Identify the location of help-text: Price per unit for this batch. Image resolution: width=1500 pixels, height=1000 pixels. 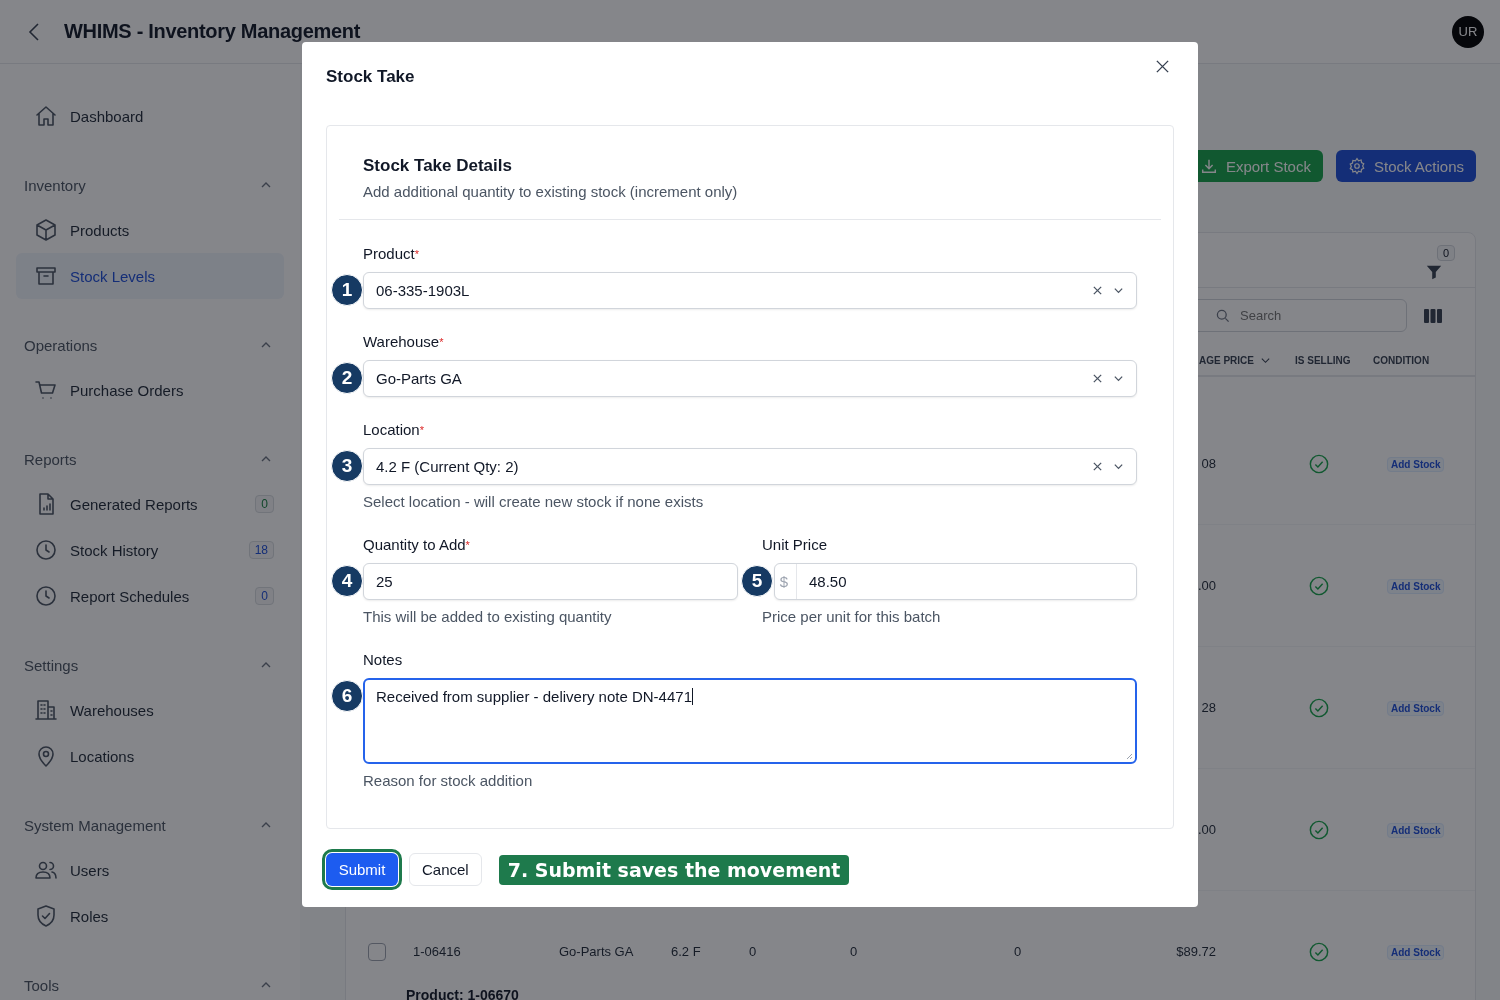
(852, 617).